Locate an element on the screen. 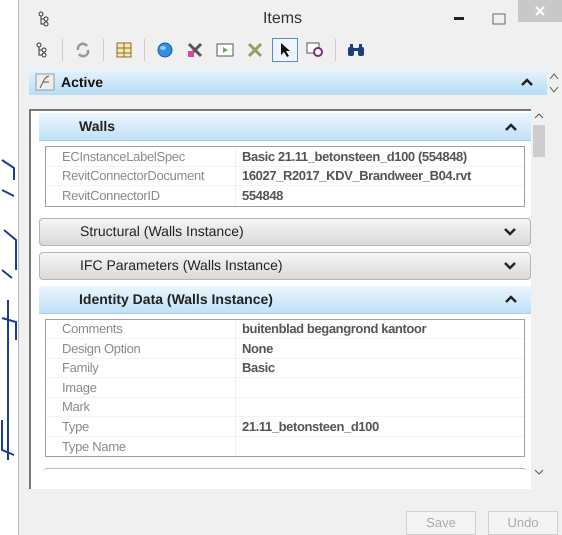  toolbar-button is located at coordinates (285, 50).